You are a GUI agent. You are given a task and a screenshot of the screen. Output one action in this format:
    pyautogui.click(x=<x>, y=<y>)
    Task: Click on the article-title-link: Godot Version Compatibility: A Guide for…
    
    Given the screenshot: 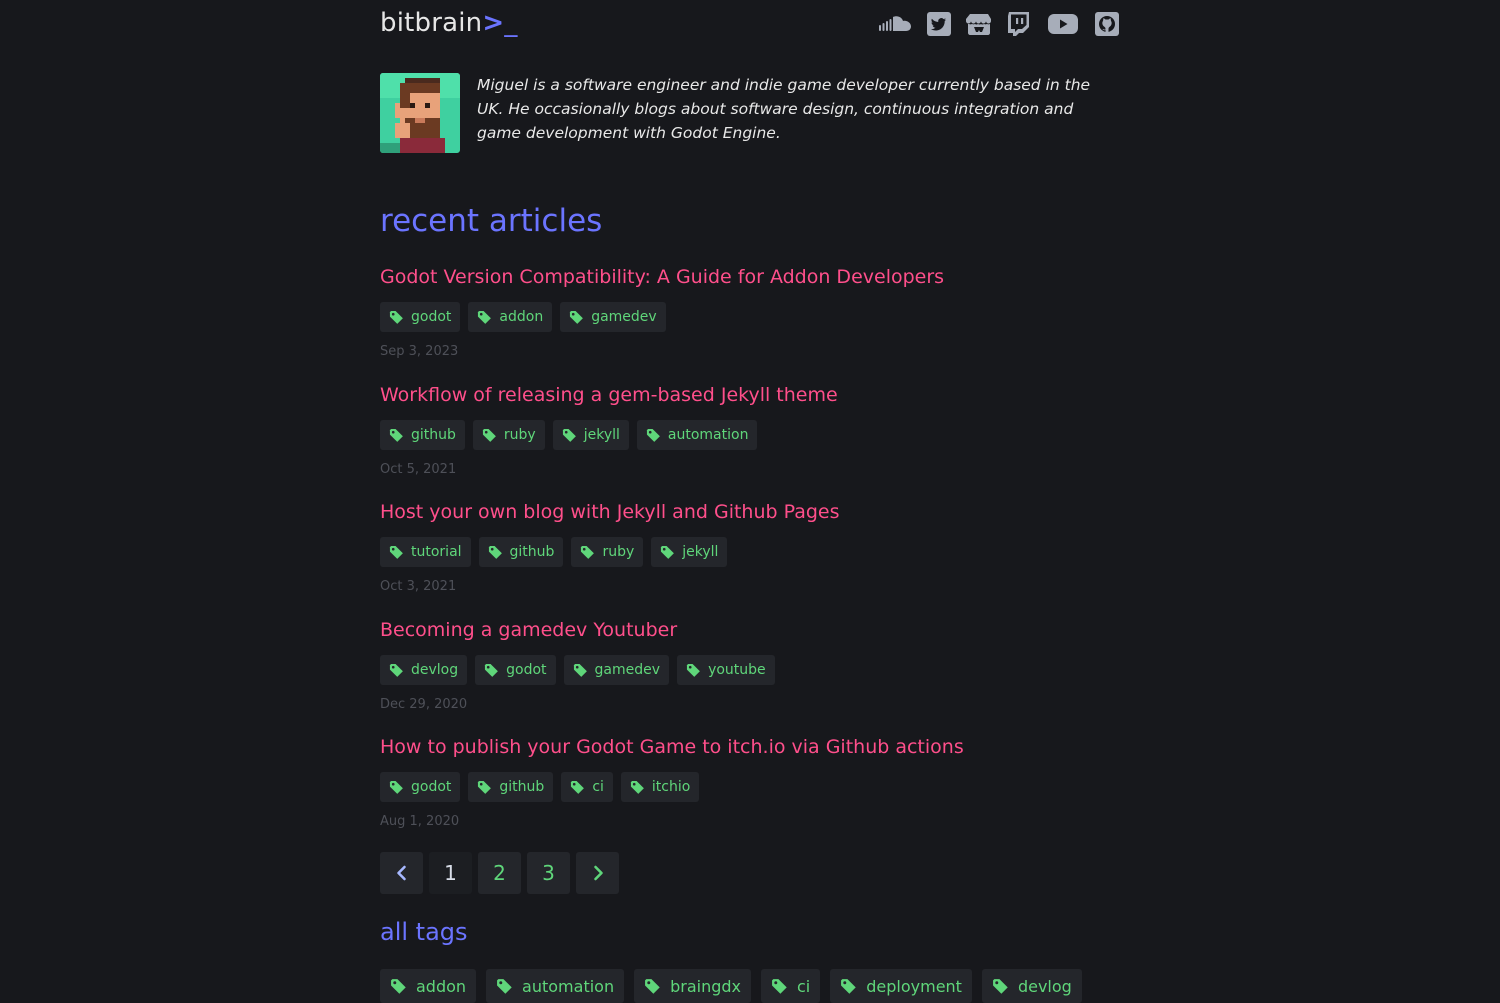 What is the action you would take?
    pyautogui.click(x=662, y=277)
    